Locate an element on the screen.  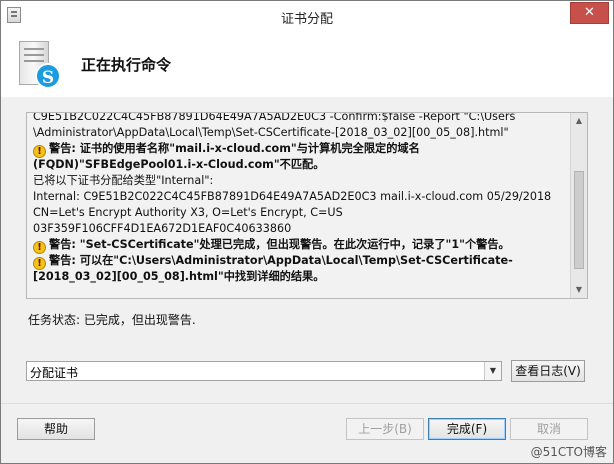
scroll-up-icon: ▲ is located at coordinates (579, 121).